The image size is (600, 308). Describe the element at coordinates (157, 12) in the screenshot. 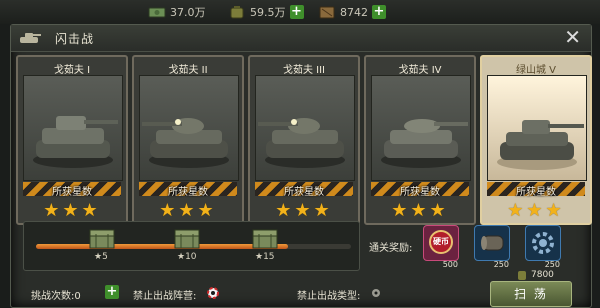

I see `cash-icon` at that location.